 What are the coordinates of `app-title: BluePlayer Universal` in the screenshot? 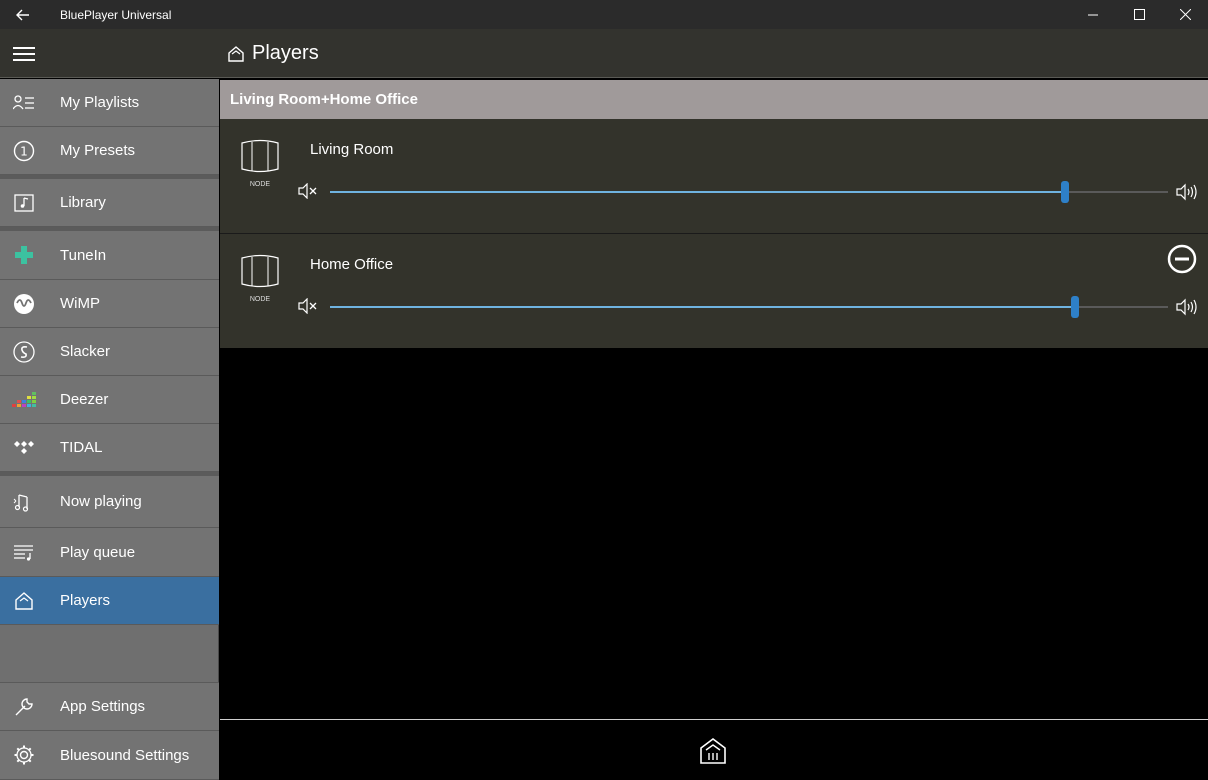 It's located at (116, 14).